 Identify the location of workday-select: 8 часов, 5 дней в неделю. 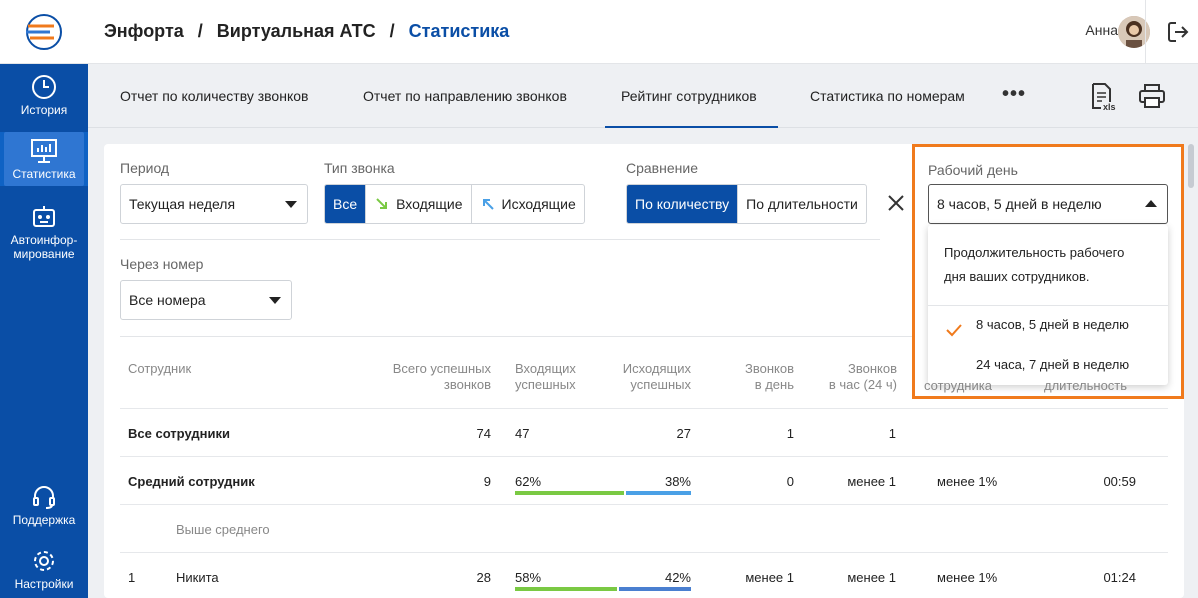
(1048, 204).